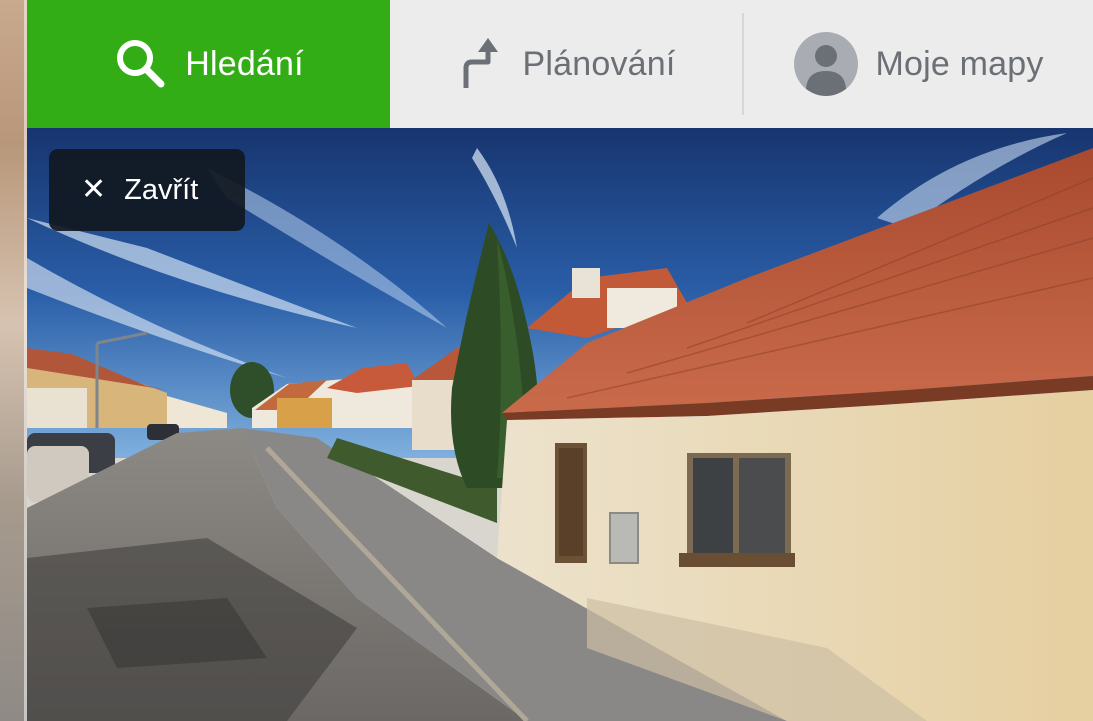  I want to click on close-panorama-button: ✕ Zavřít, so click(147, 190).